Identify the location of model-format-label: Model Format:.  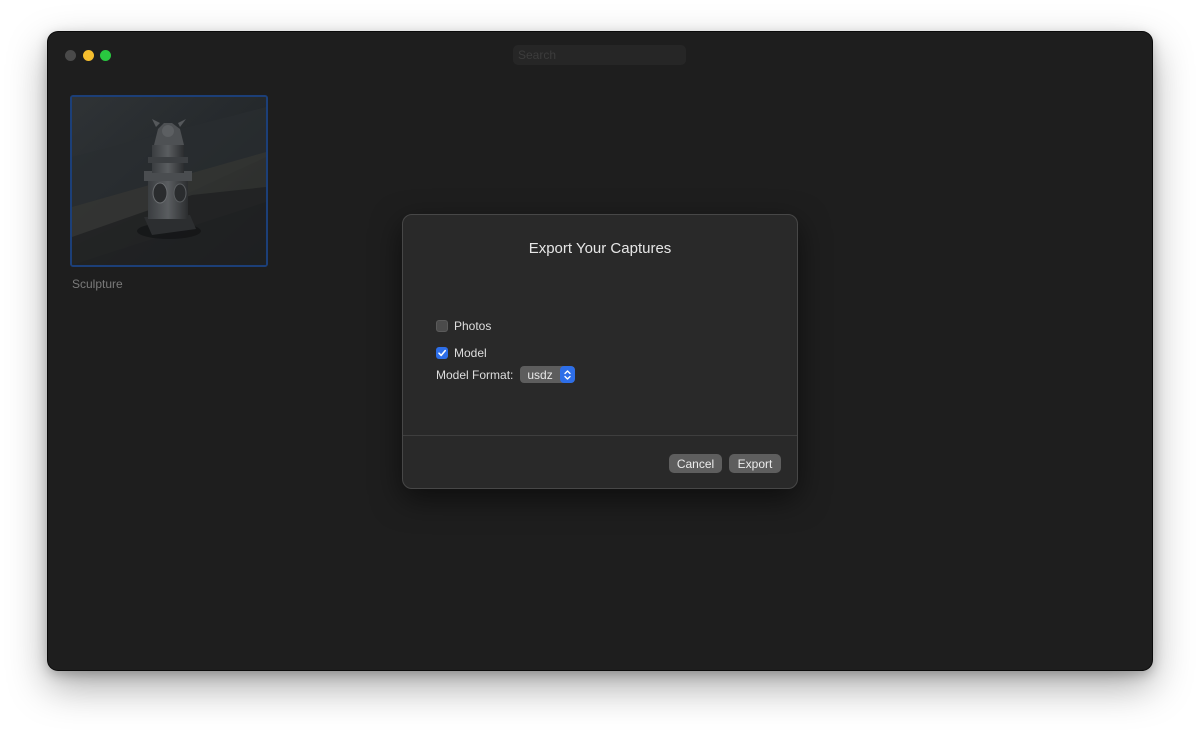
(475, 374).